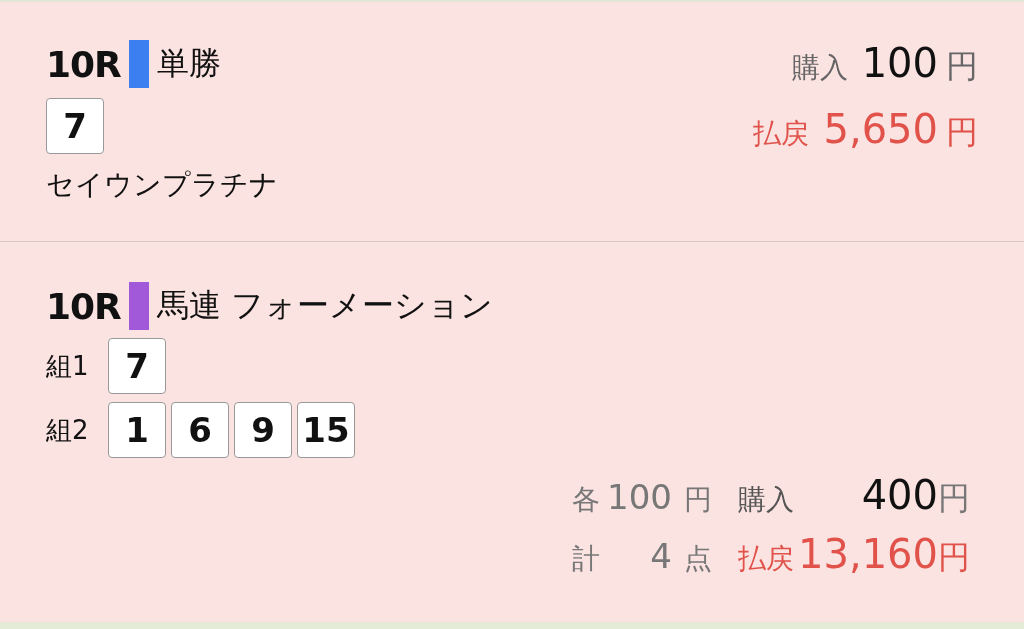  I want to click on each-label: 各, so click(586, 500).